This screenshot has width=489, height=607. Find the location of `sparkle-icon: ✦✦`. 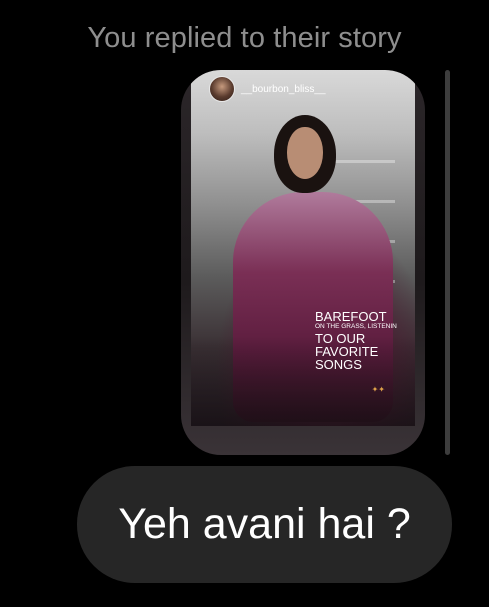

sparkle-icon: ✦✦ is located at coordinates (378, 389).